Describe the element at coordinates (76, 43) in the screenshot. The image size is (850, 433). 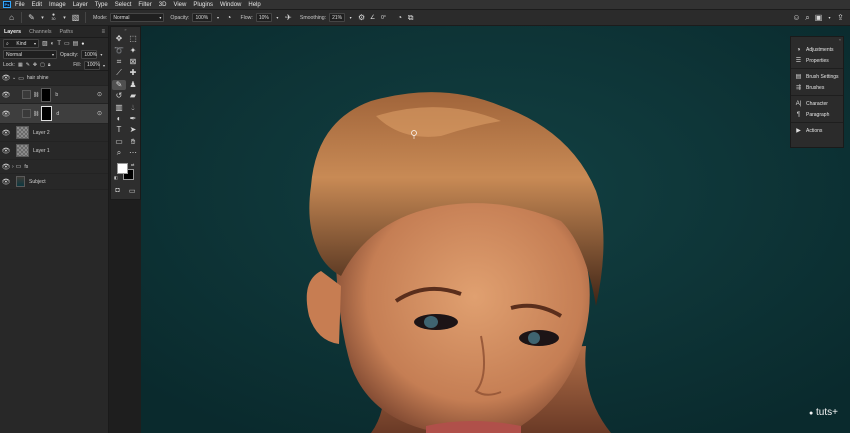
I see `filter-smart-object-icon: ▤` at that location.